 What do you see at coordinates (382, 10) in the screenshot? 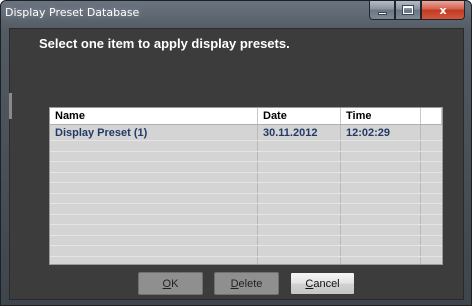
I see `minimize-button` at bounding box center [382, 10].